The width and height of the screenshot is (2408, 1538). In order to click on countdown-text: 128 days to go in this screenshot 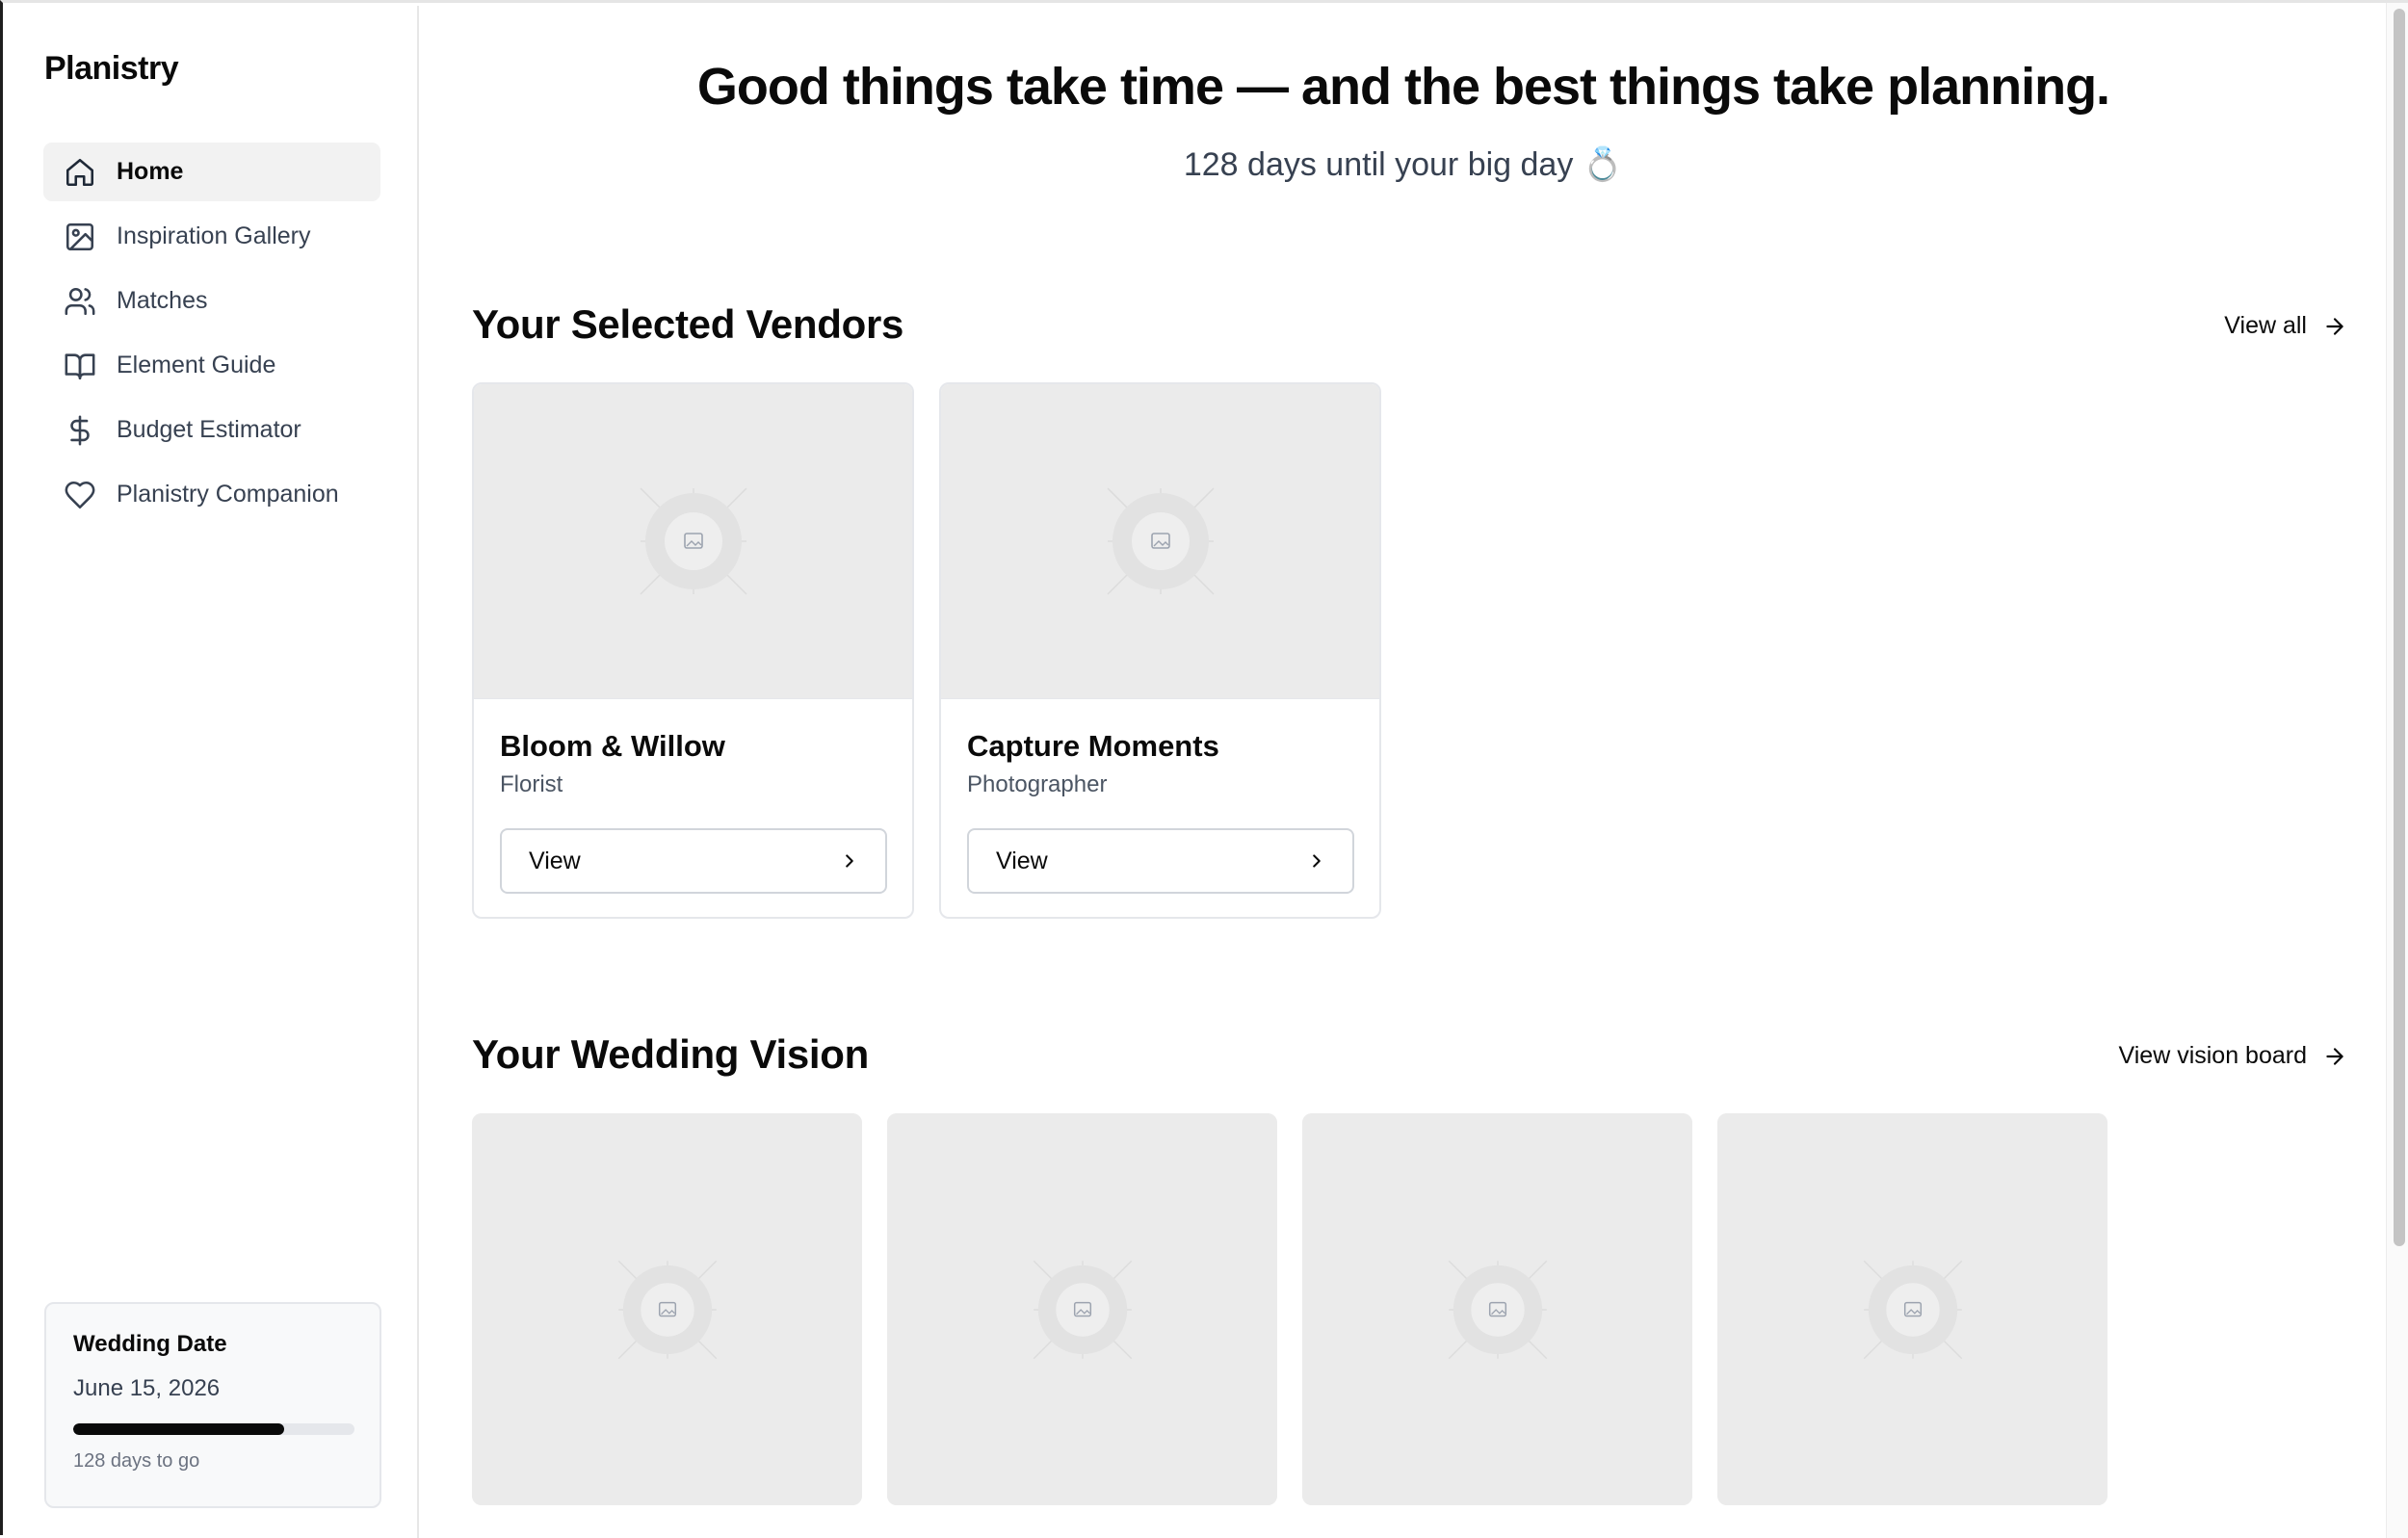, I will do `click(136, 1461)`.